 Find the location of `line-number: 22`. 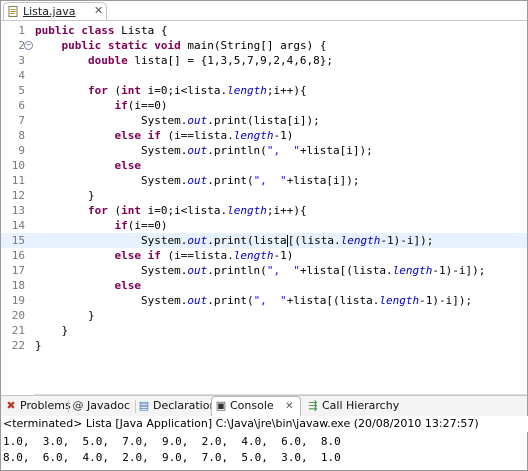

line-number: 22 is located at coordinates (18, 345).